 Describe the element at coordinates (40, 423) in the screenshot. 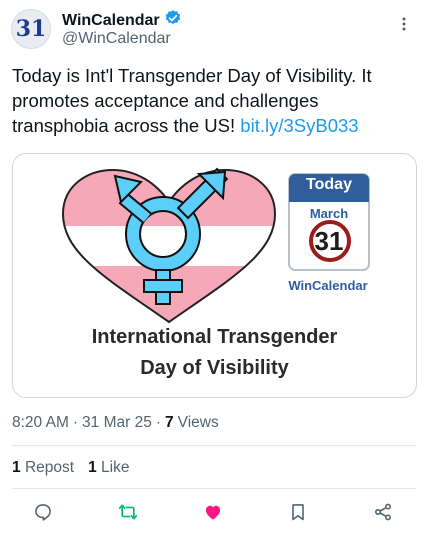

I see `tweet-time: 8:20 AM` at that location.